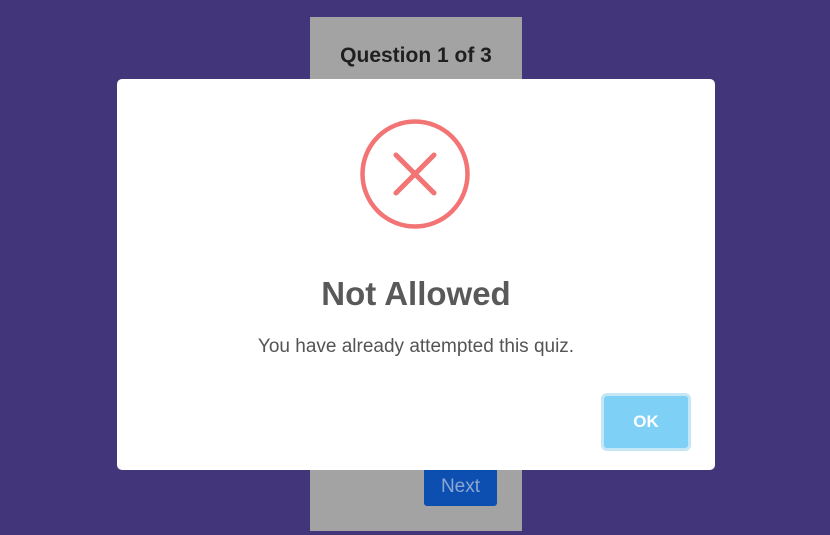  I want to click on next-button: Next, so click(460, 486).